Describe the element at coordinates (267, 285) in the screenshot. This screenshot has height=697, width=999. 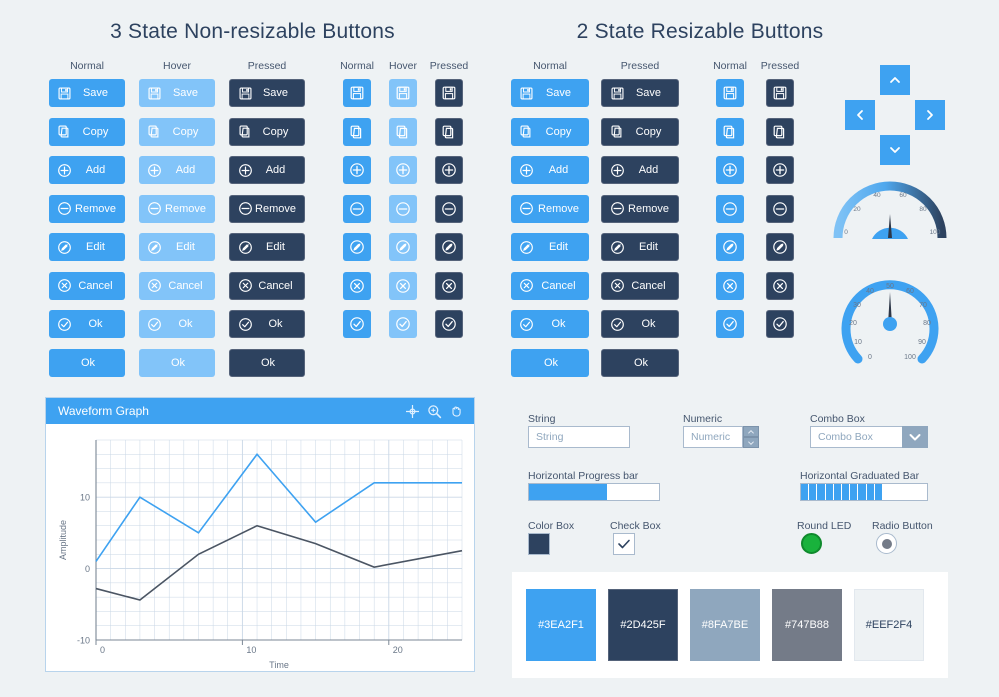
I see `cancel-button-pressed: Cancel` at that location.